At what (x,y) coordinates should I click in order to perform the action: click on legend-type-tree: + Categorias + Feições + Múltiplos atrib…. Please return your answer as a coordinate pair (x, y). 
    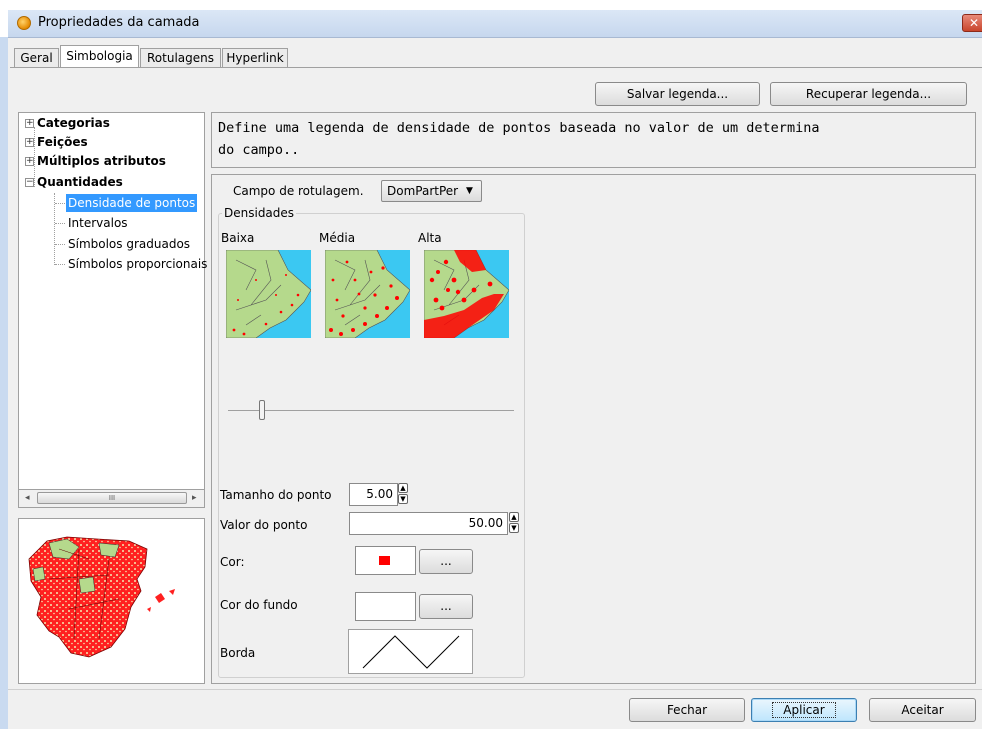
    Looking at the image, I should click on (112, 301).